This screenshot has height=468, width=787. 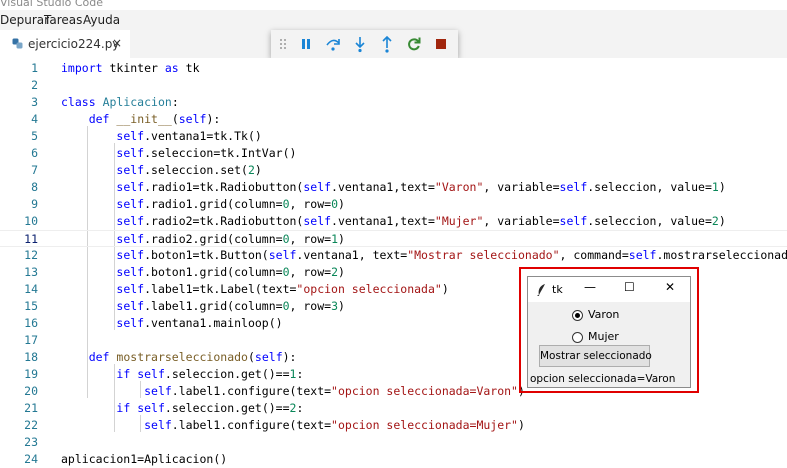 What do you see at coordinates (24, 20) in the screenshot?
I see `menu-item-depurar: Depurar` at bounding box center [24, 20].